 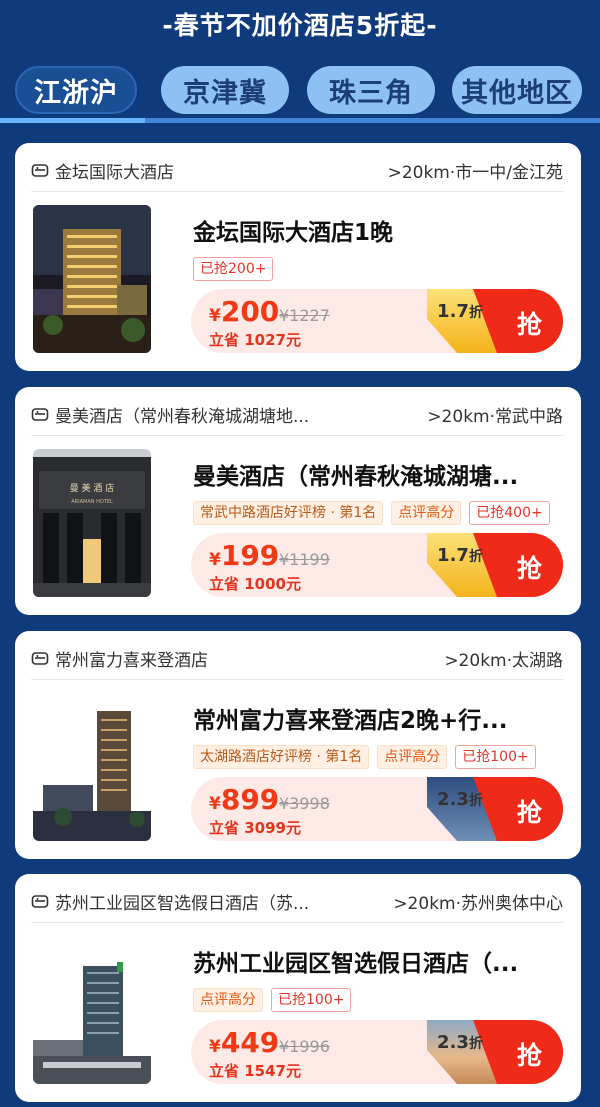 What do you see at coordinates (250, 799) in the screenshot?
I see `price-value: 899` at bounding box center [250, 799].